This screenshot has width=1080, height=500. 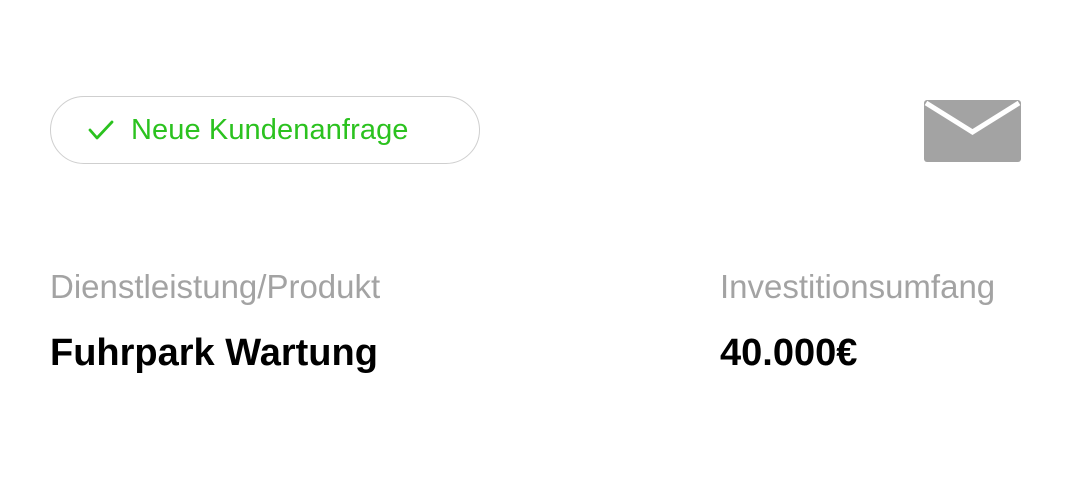 What do you see at coordinates (858, 286) in the screenshot?
I see `investment-label: Investitionsumfang` at bounding box center [858, 286].